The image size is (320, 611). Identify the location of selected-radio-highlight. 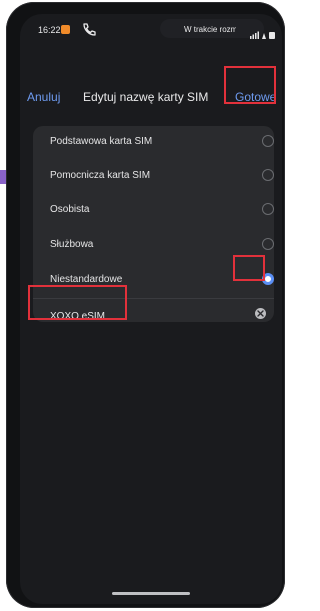
(249, 268).